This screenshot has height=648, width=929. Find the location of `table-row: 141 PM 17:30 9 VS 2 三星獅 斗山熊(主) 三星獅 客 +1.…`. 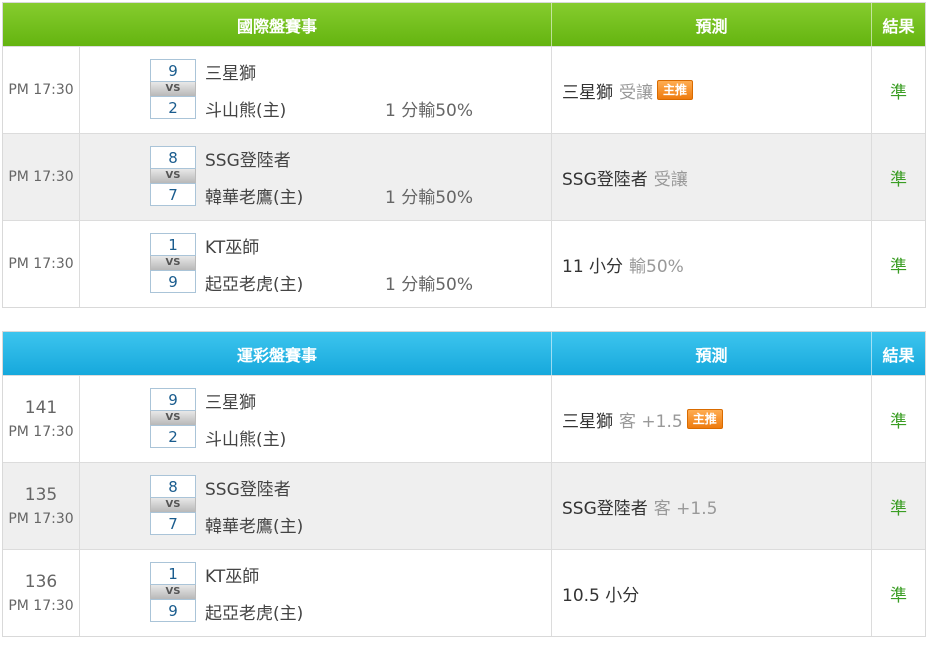

table-row: 141 PM 17:30 9 VS 2 三星獅 斗山熊(主) 三星獅 客 +1.… is located at coordinates (464, 418).